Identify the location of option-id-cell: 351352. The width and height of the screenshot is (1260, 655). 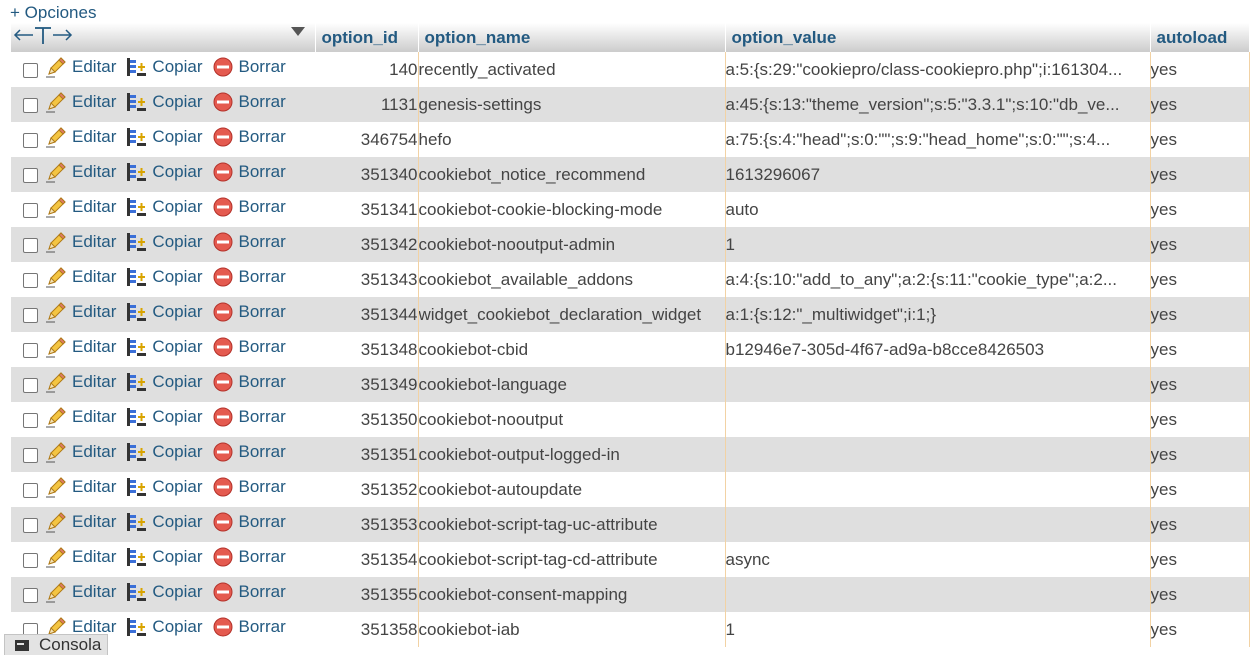
(367, 489).